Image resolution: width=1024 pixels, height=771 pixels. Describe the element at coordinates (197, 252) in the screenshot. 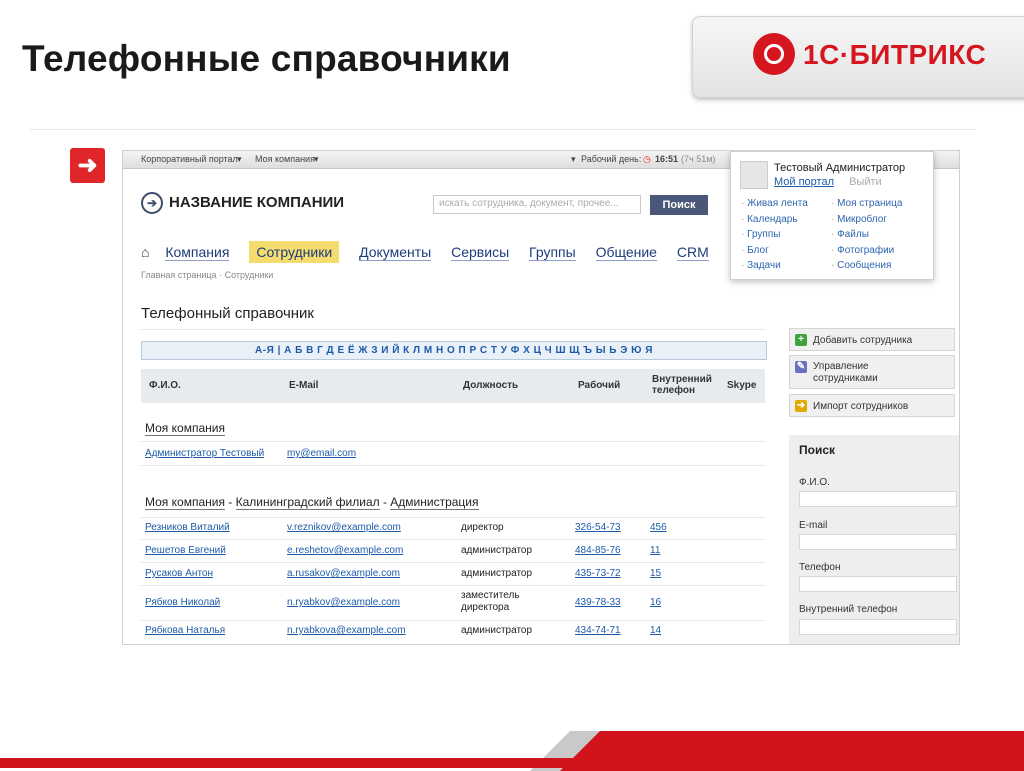

I see `menu-item-company: Компания` at that location.